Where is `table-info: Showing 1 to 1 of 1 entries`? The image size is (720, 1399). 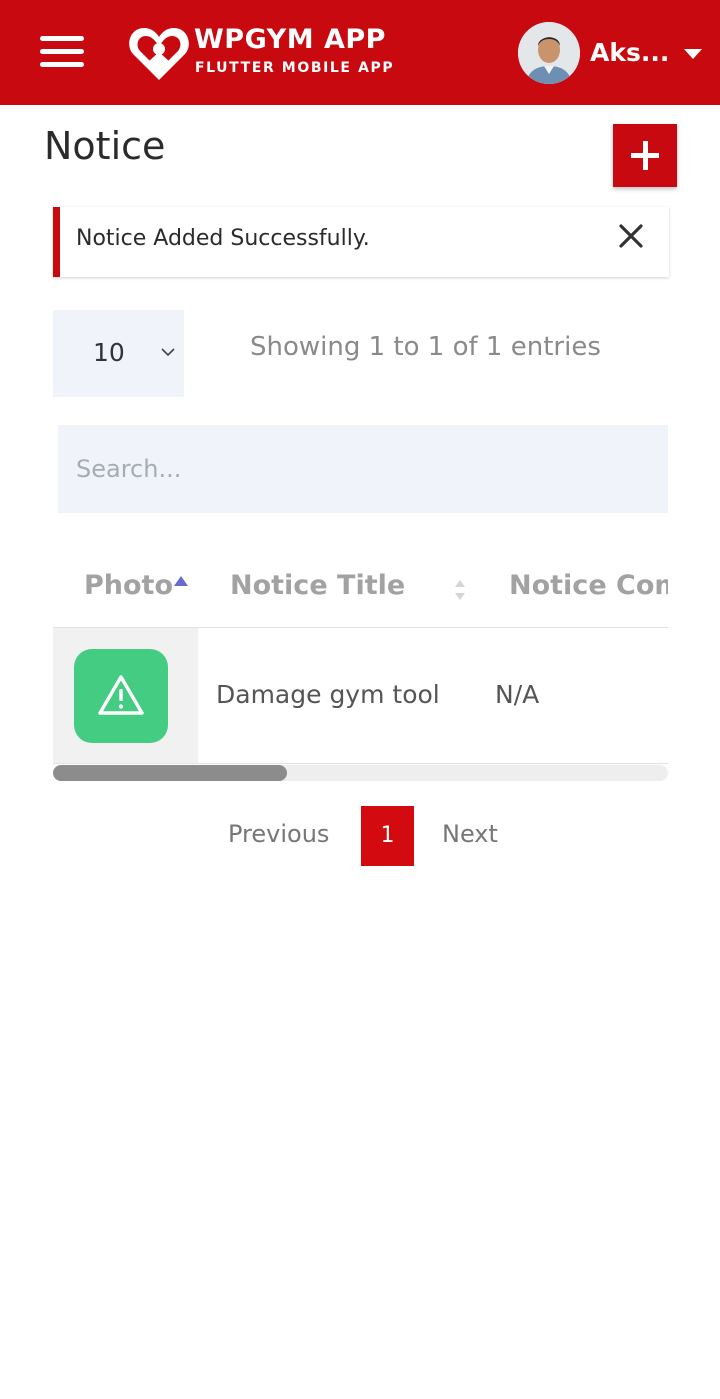 table-info: Showing 1 to 1 of 1 entries is located at coordinates (425, 347).